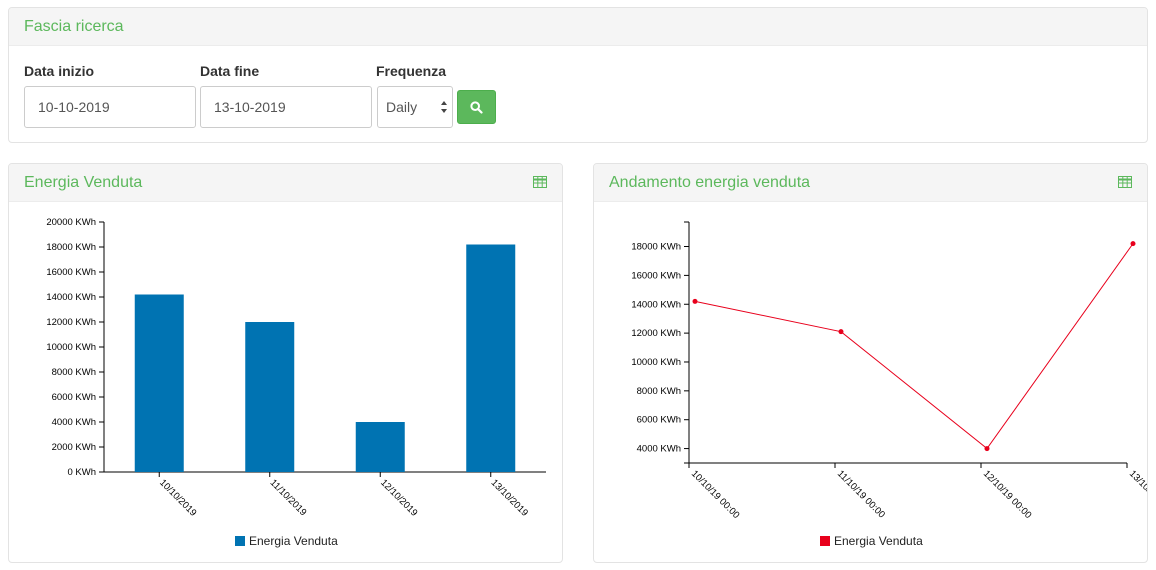  I want to click on line-chart-title: Andamento energia venduta, so click(710, 182).